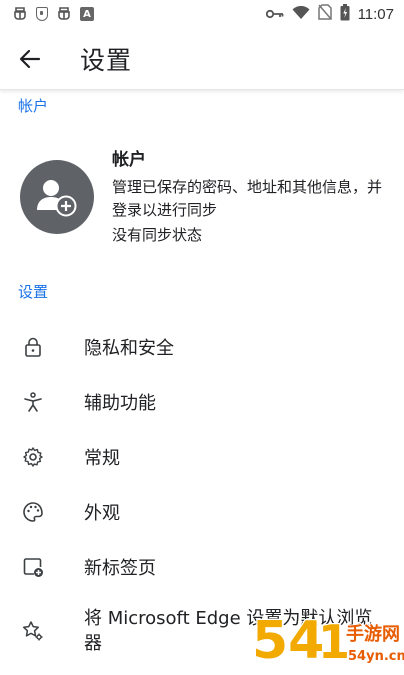 The height and width of the screenshot is (675, 404). What do you see at coordinates (129, 160) in the screenshot?
I see `account-title: 帐户` at bounding box center [129, 160].